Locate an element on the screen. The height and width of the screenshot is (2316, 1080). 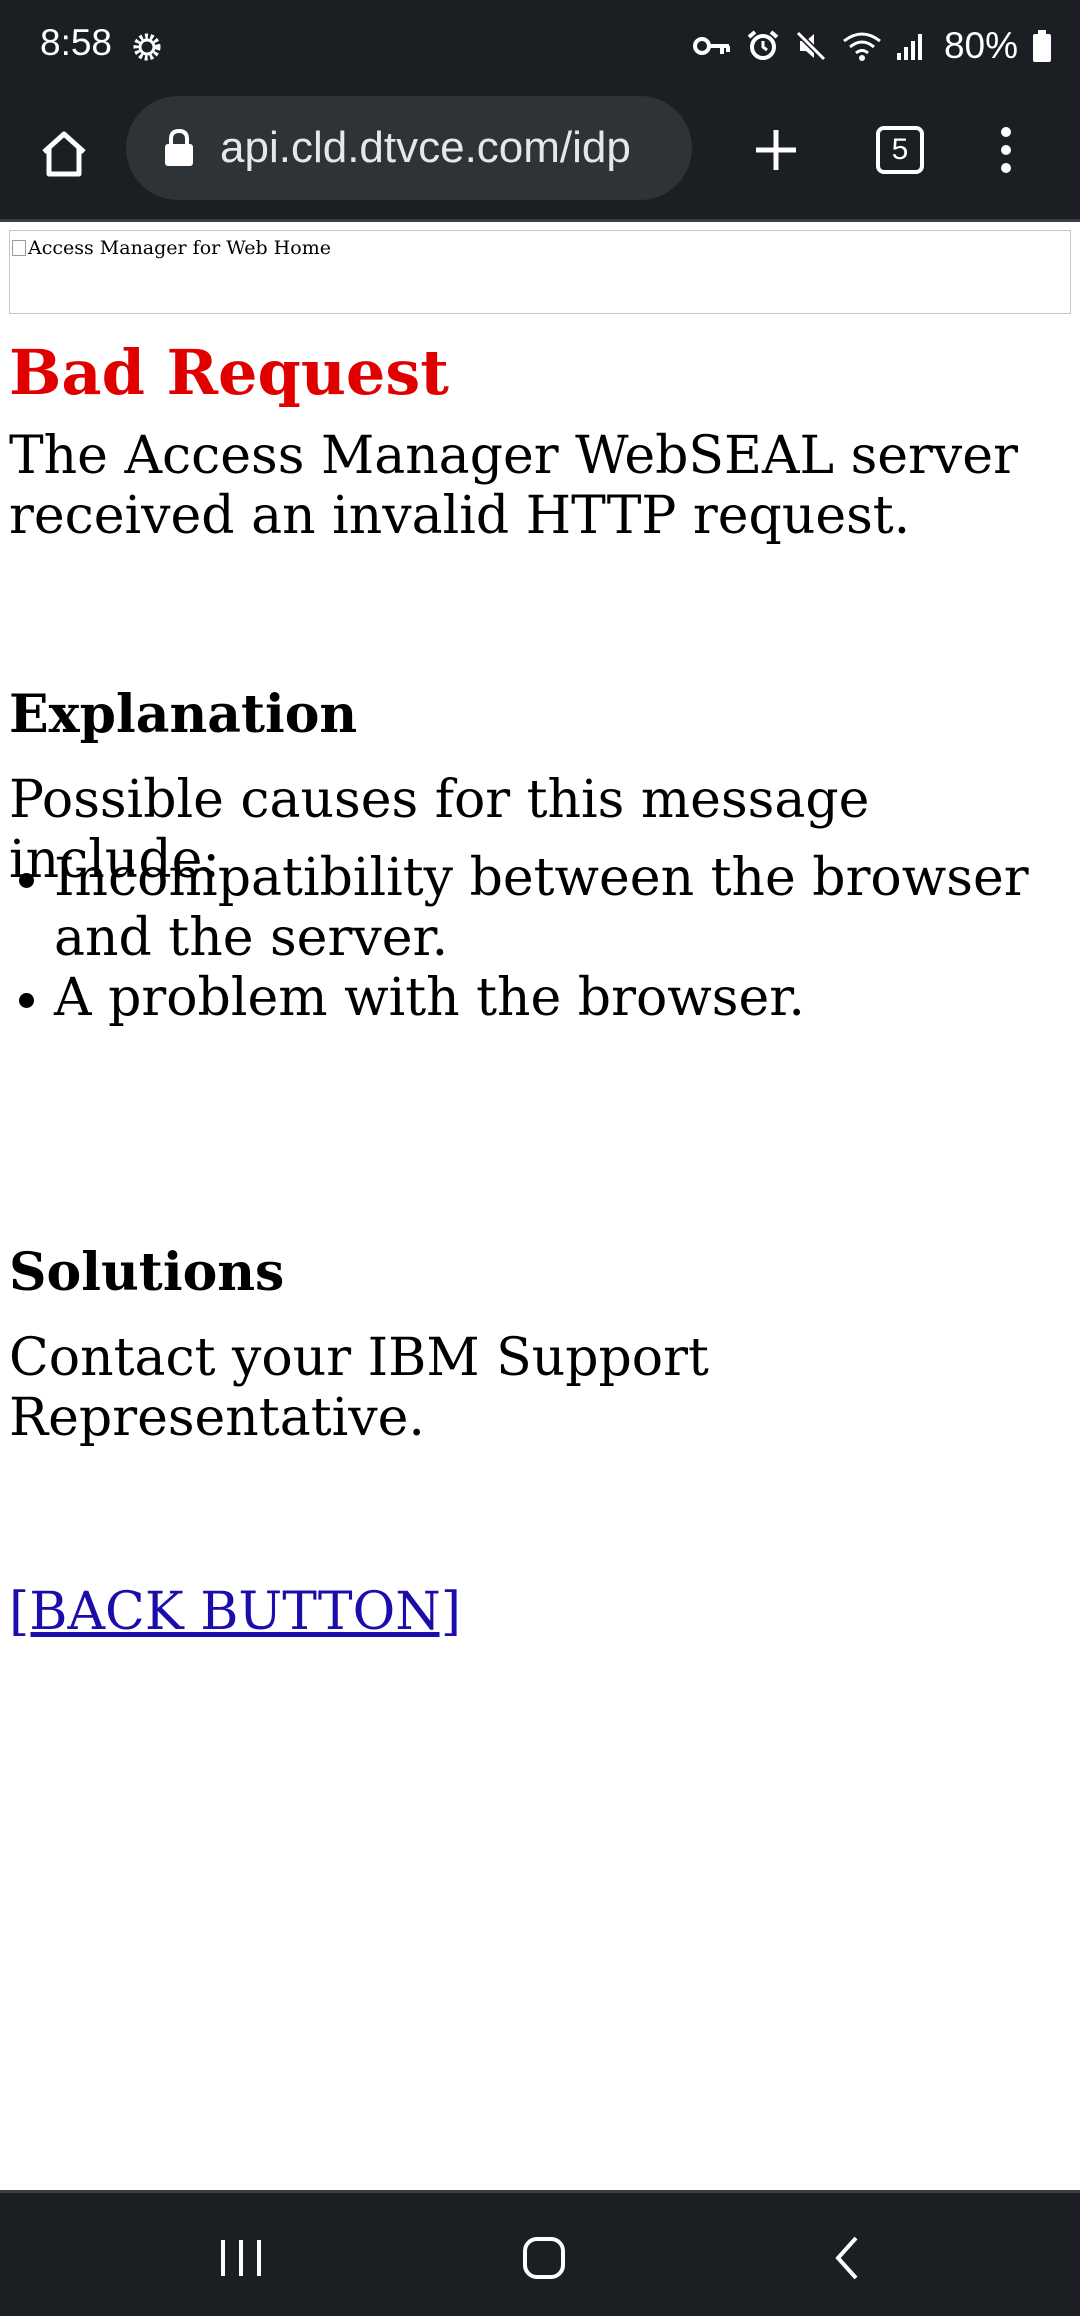
back-chevron-icon is located at coordinates (846, 2258).